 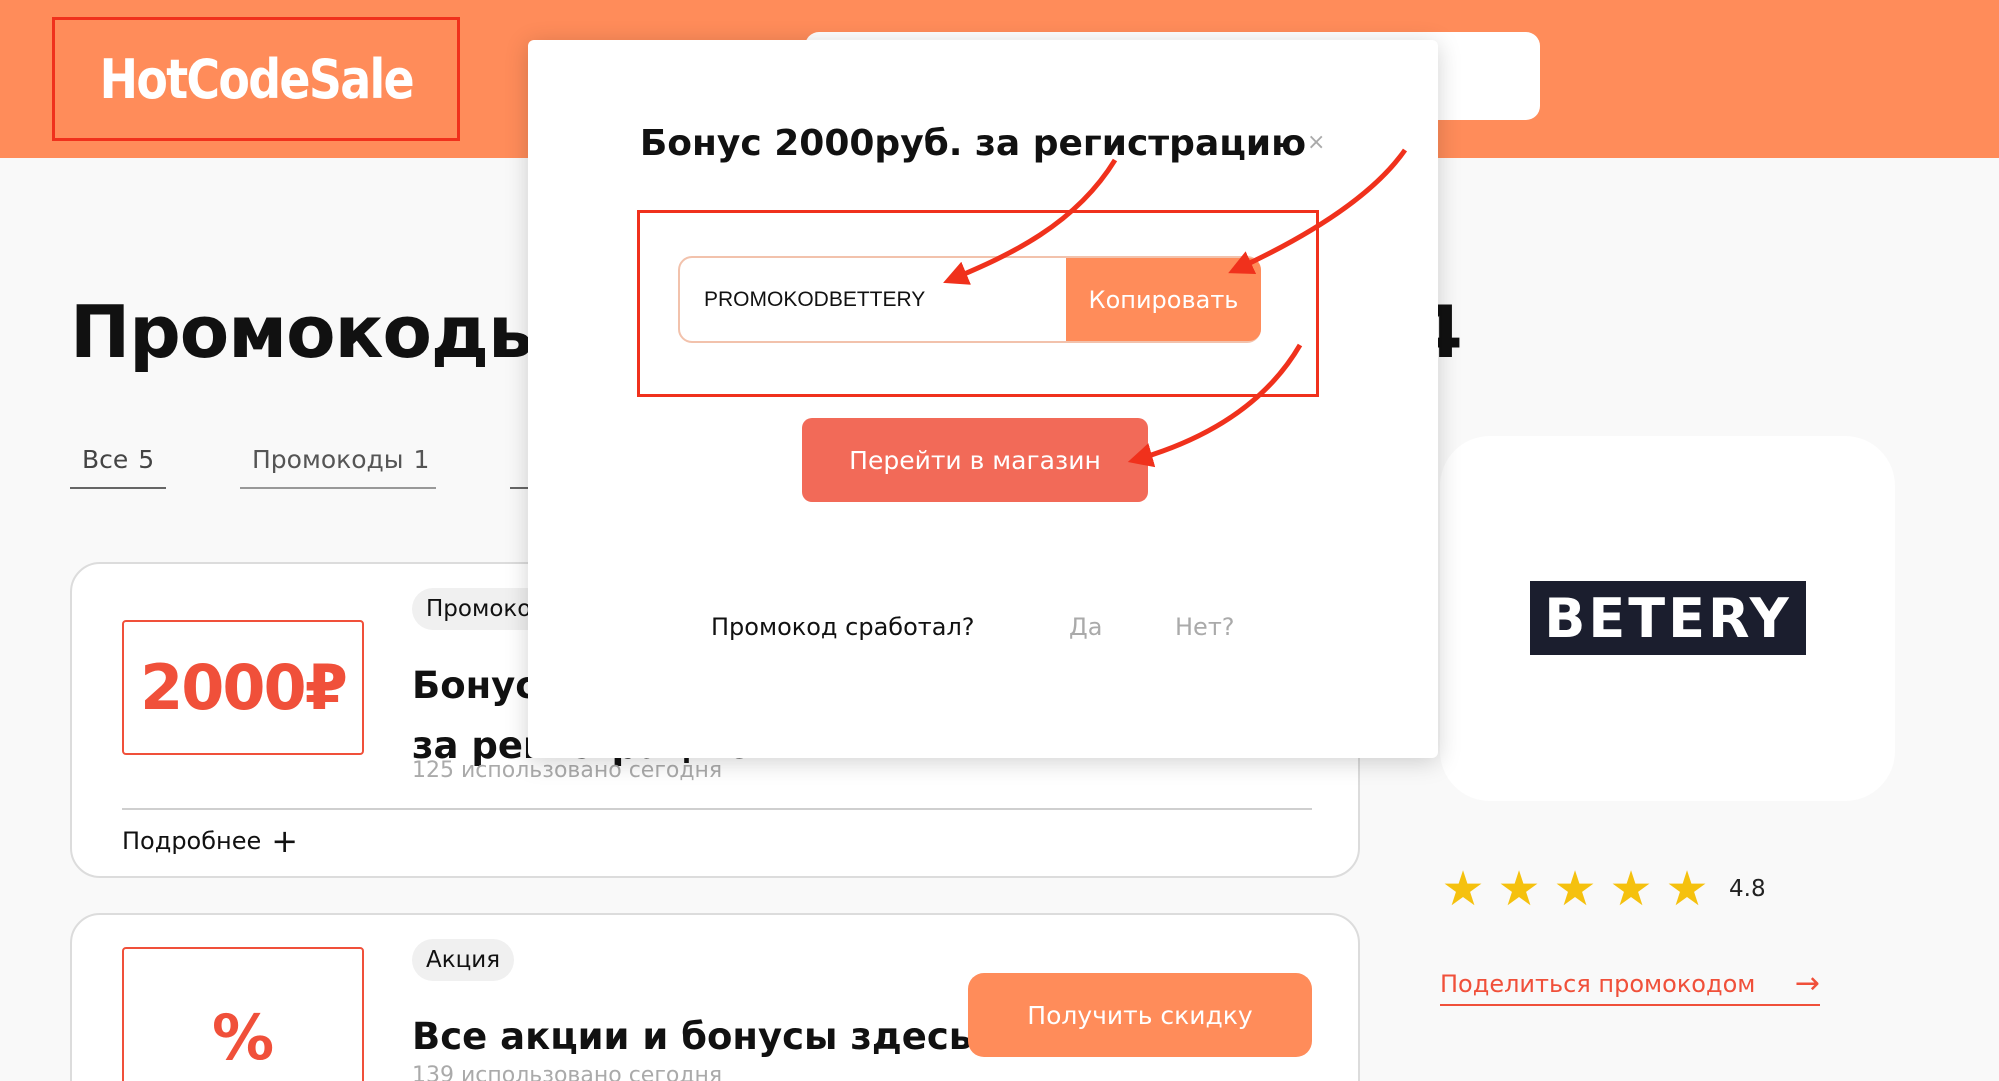 What do you see at coordinates (1598, 984) in the screenshot?
I see `share-label: Поделиться промокодом` at bounding box center [1598, 984].